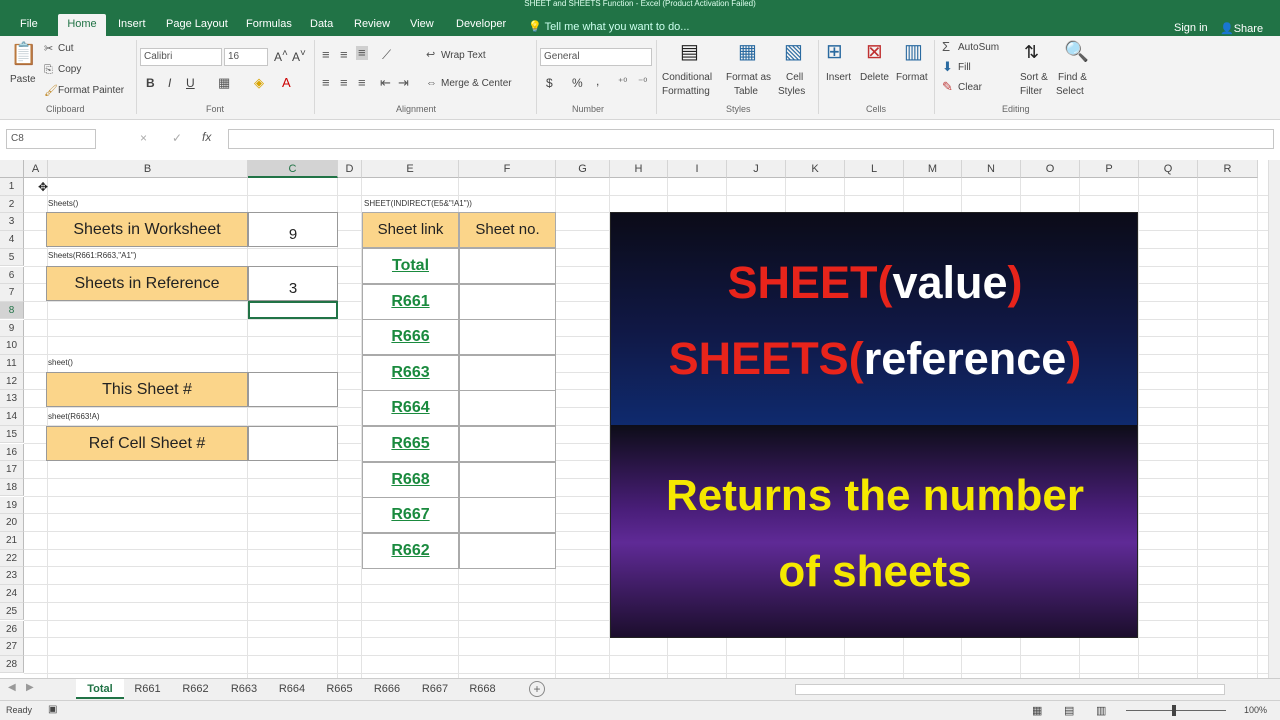  I want to click on conditional-formatting-line1: Conditional, so click(687, 77).